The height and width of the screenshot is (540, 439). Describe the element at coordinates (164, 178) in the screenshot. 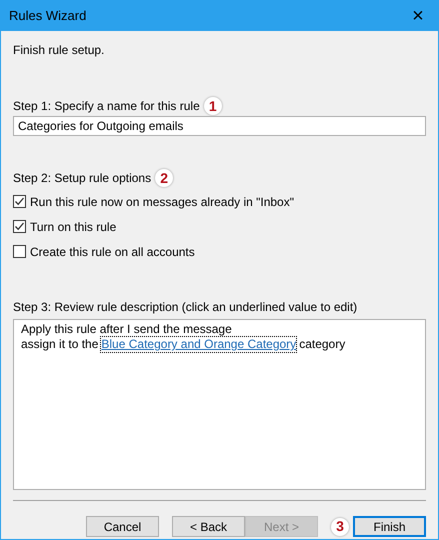

I see `step-number-badge: 2` at that location.